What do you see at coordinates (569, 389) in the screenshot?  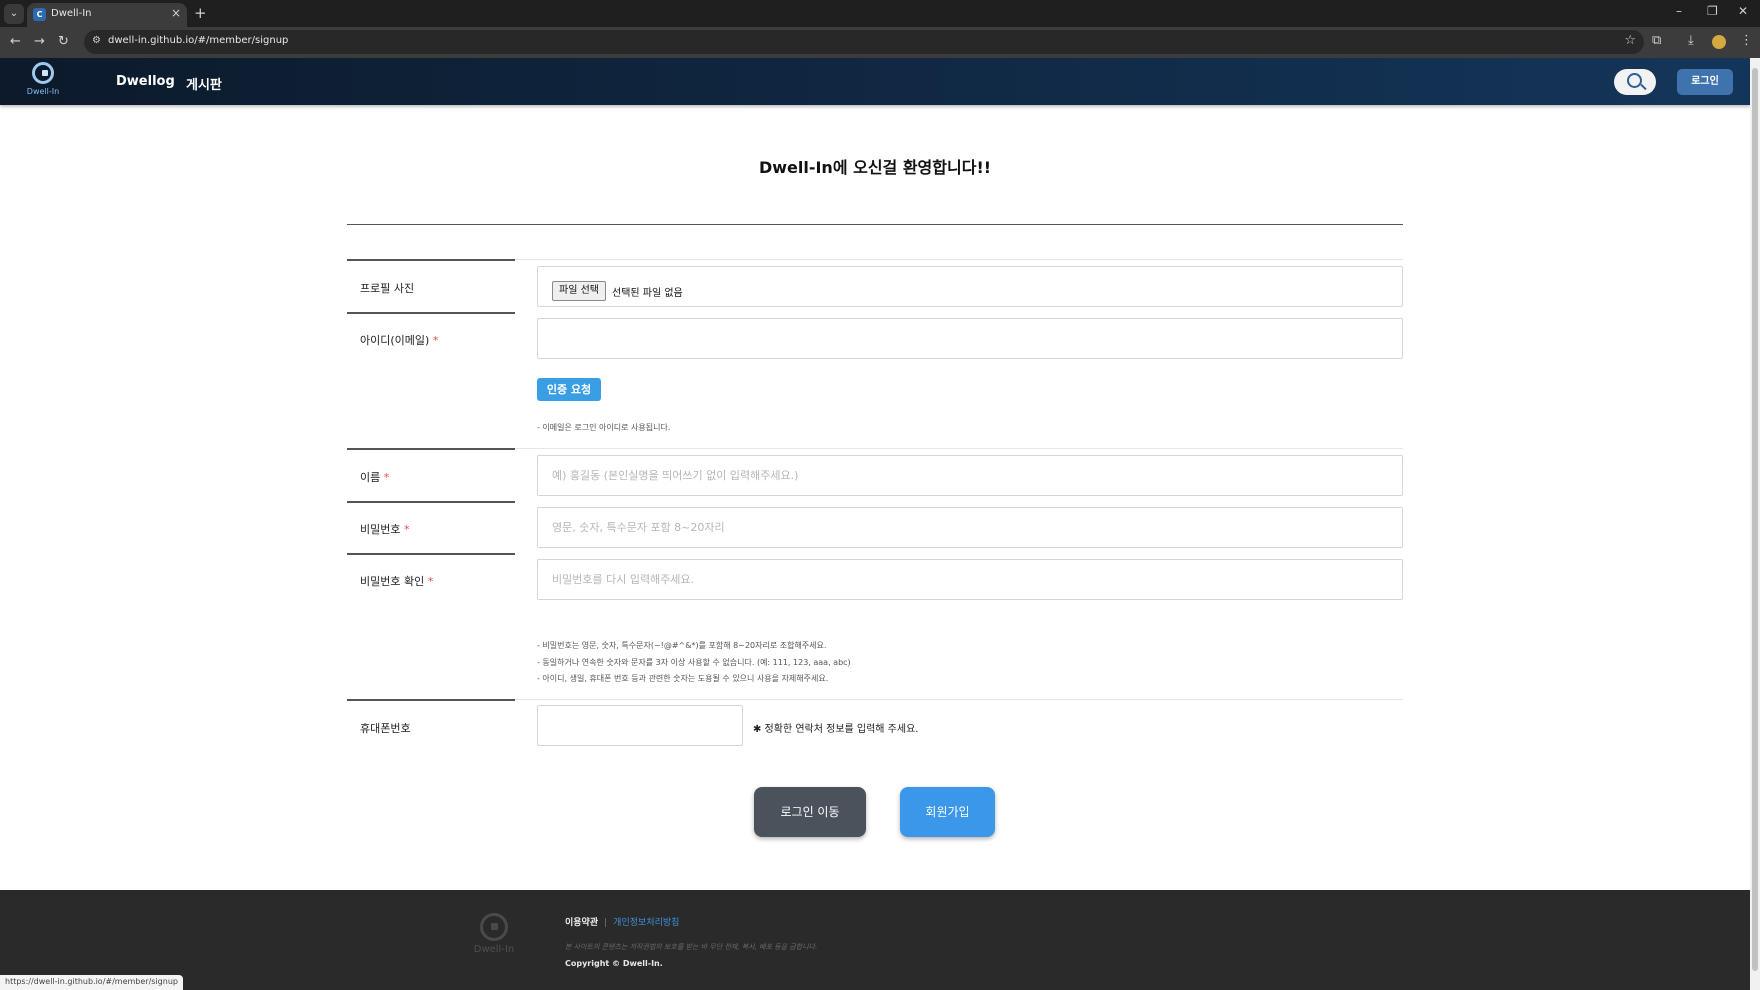 I see `auth-request-button: 인증 요청` at bounding box center [569, 389].